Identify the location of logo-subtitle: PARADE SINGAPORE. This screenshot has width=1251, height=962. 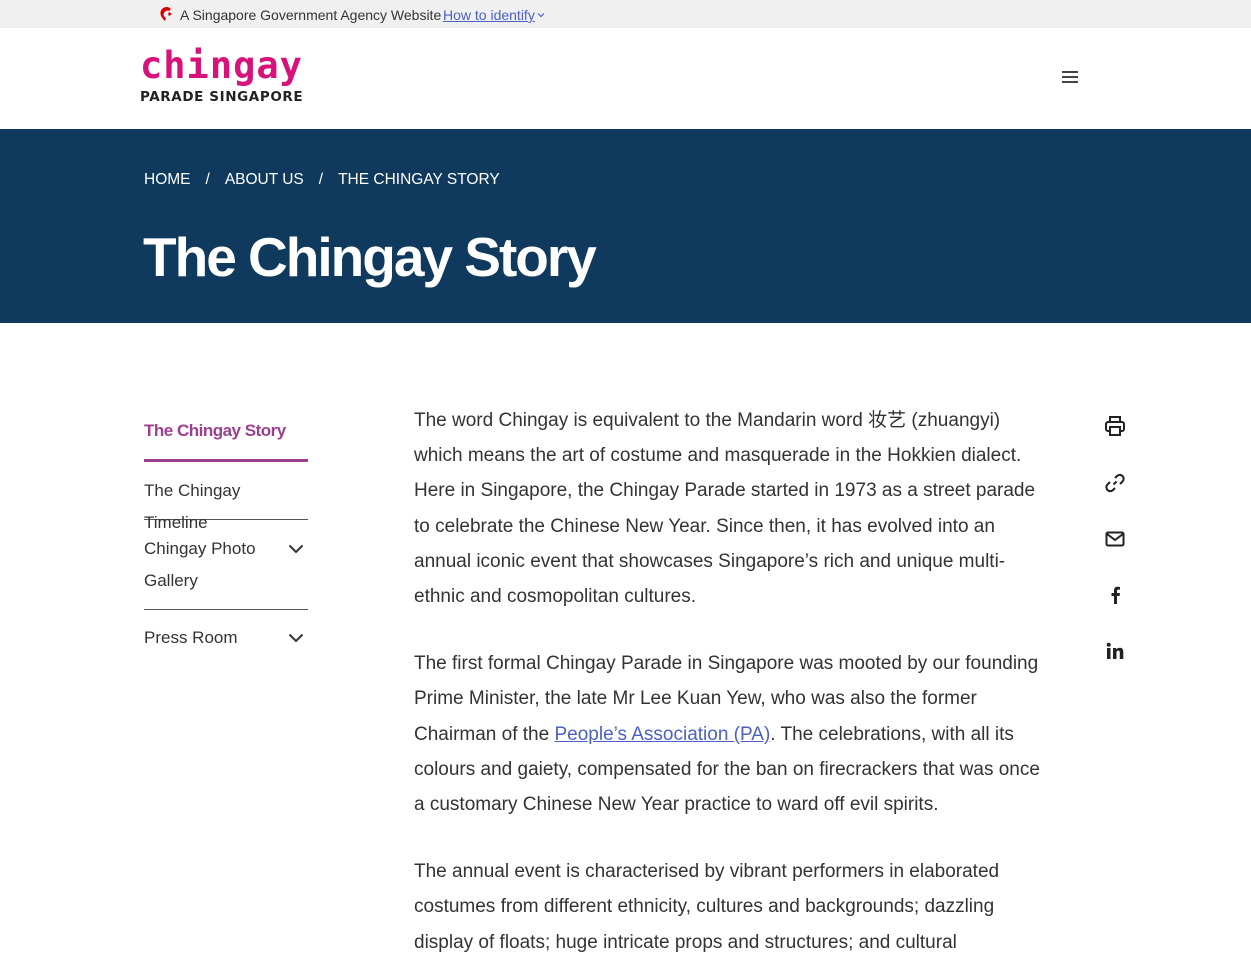
(222, 97).